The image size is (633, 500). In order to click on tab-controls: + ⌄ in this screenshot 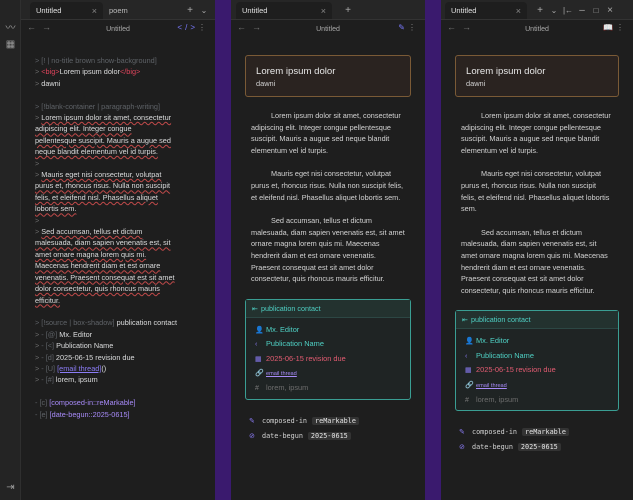, I will do `click(197, 10)`.